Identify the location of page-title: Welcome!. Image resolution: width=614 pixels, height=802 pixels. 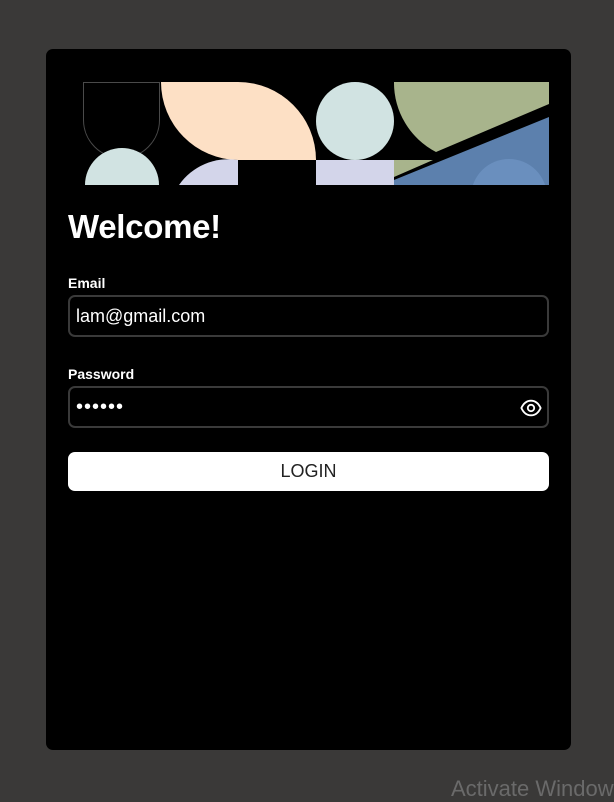
(144, 226).